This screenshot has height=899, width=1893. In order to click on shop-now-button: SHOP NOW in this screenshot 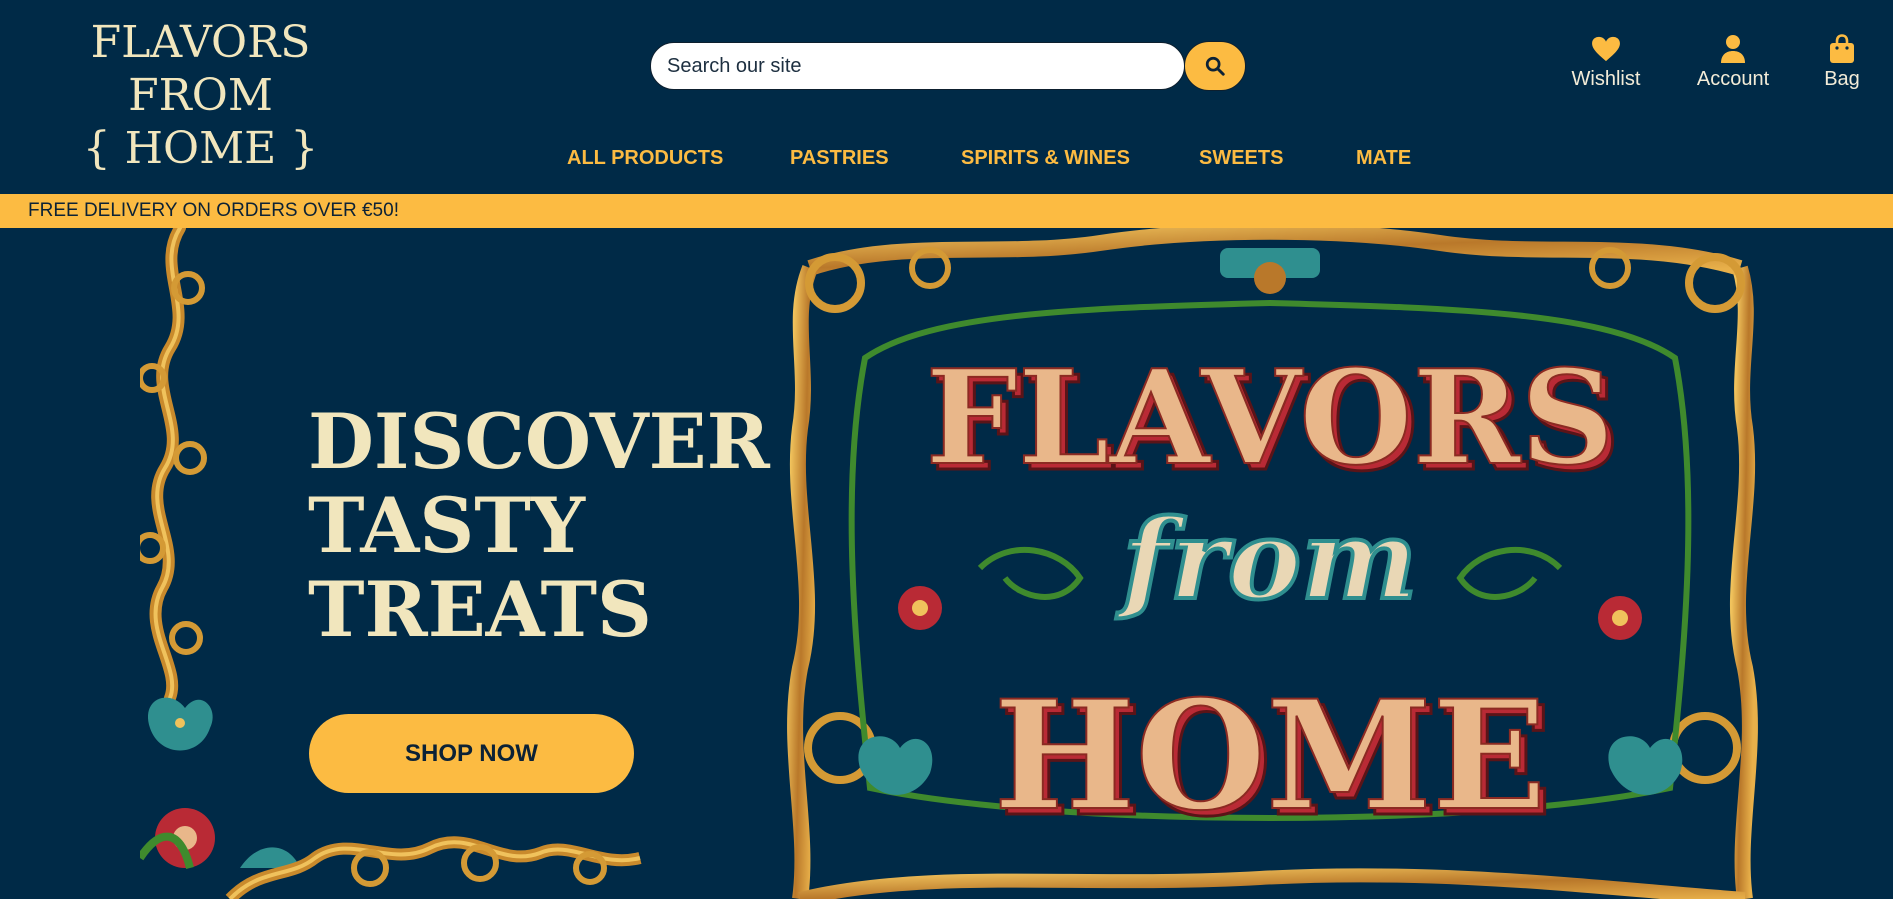, I will do `click(471, 753)`.